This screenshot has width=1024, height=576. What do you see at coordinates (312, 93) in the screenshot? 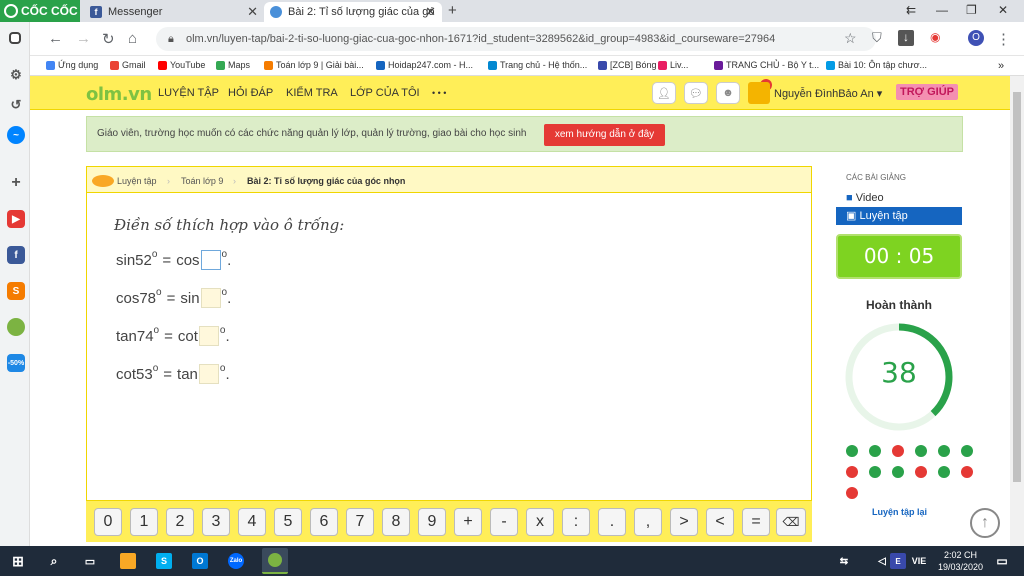
I see `menu-kiem-tra: KIỂM TRA` at bounding box center [312, 93].